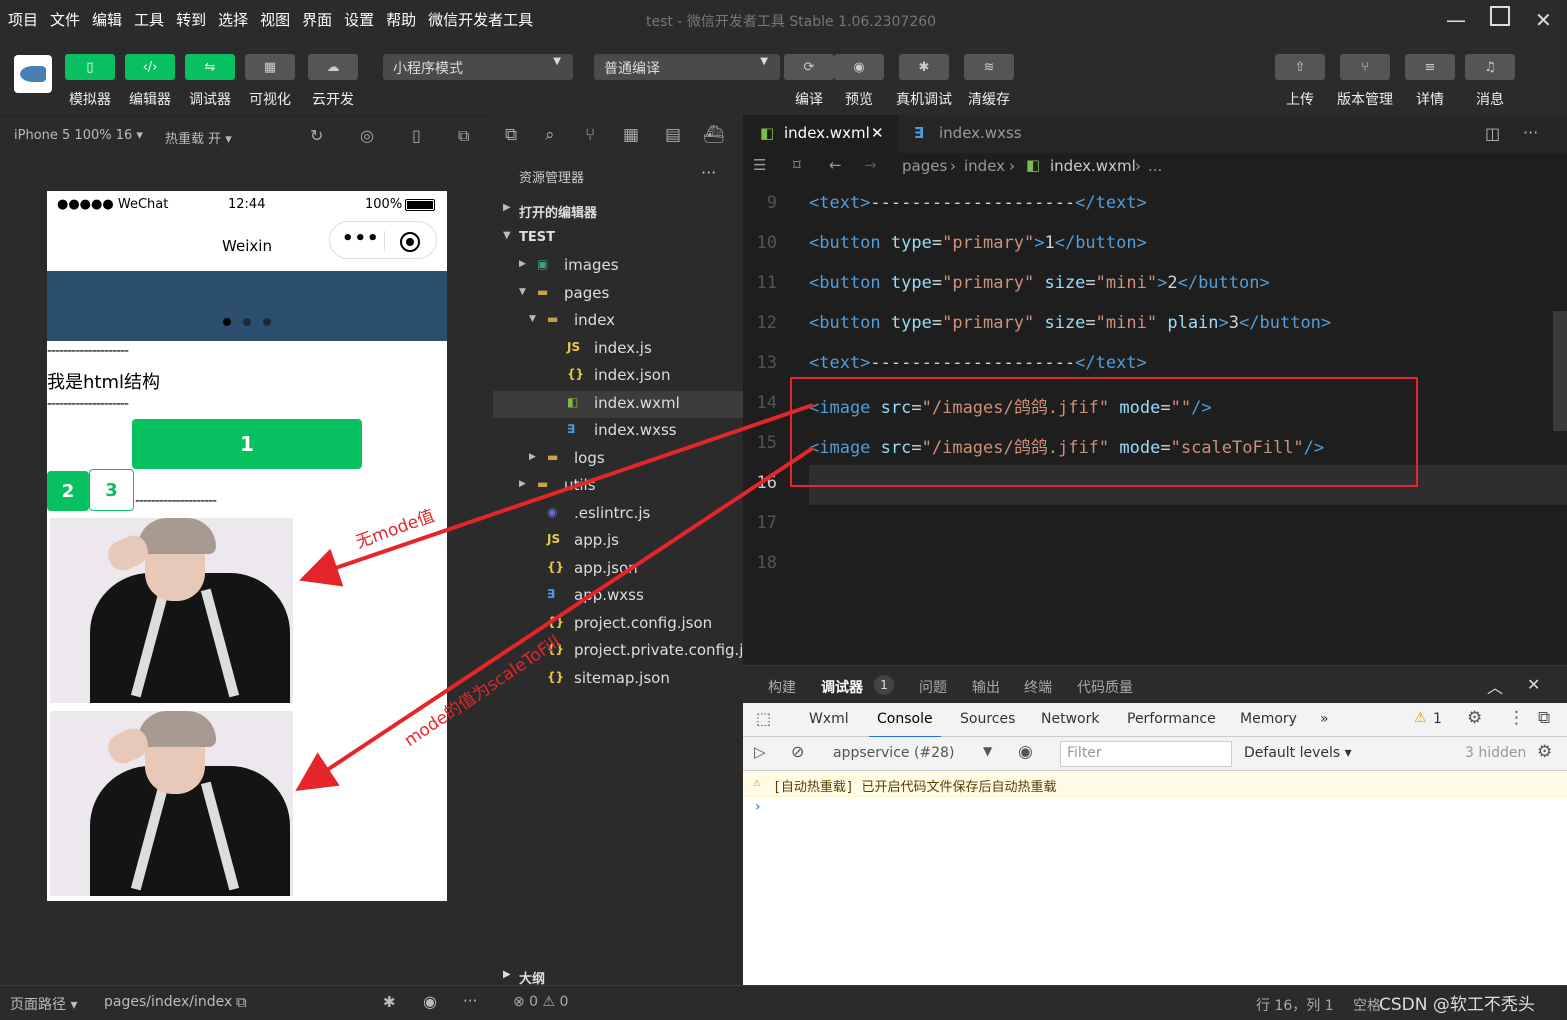  I want to click on phone-icon: ▯, so click(416, 135).